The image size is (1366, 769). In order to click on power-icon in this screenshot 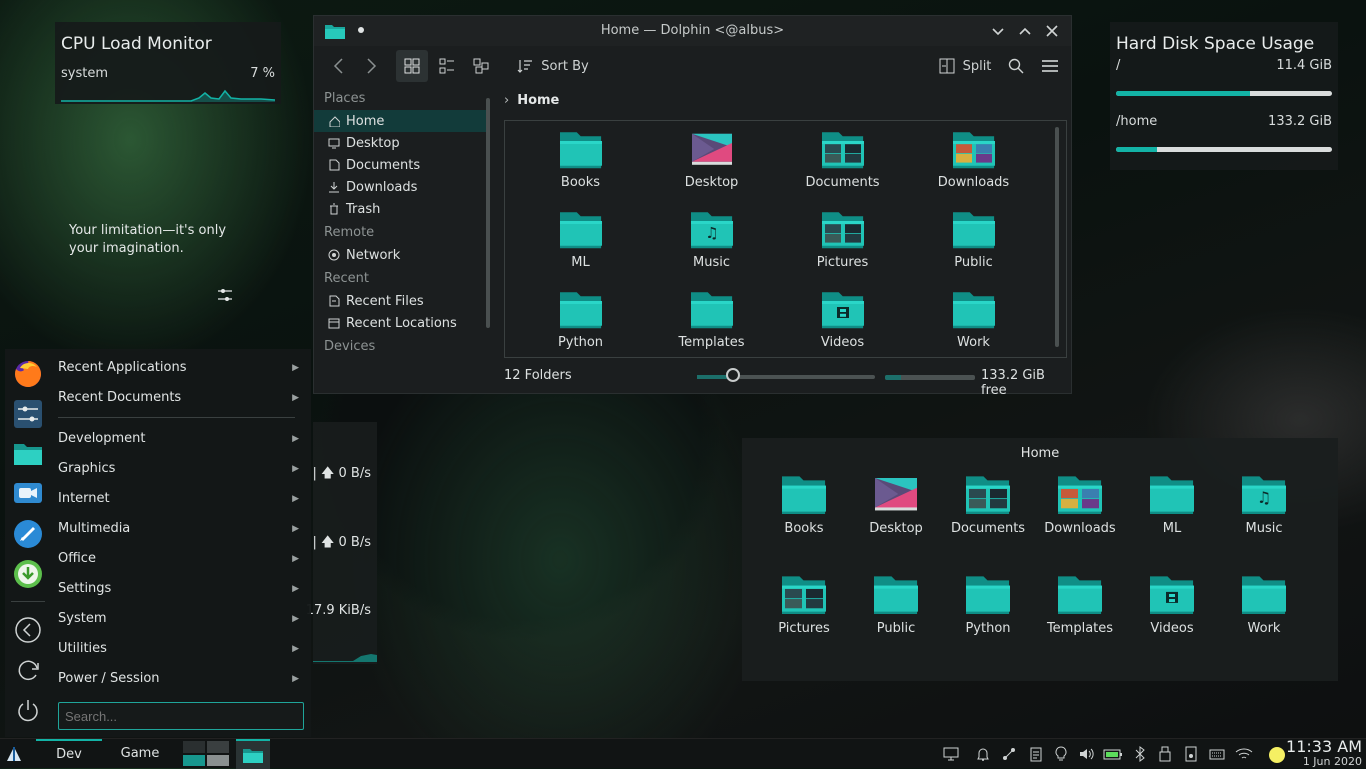, I will do `click(28, 710)`.